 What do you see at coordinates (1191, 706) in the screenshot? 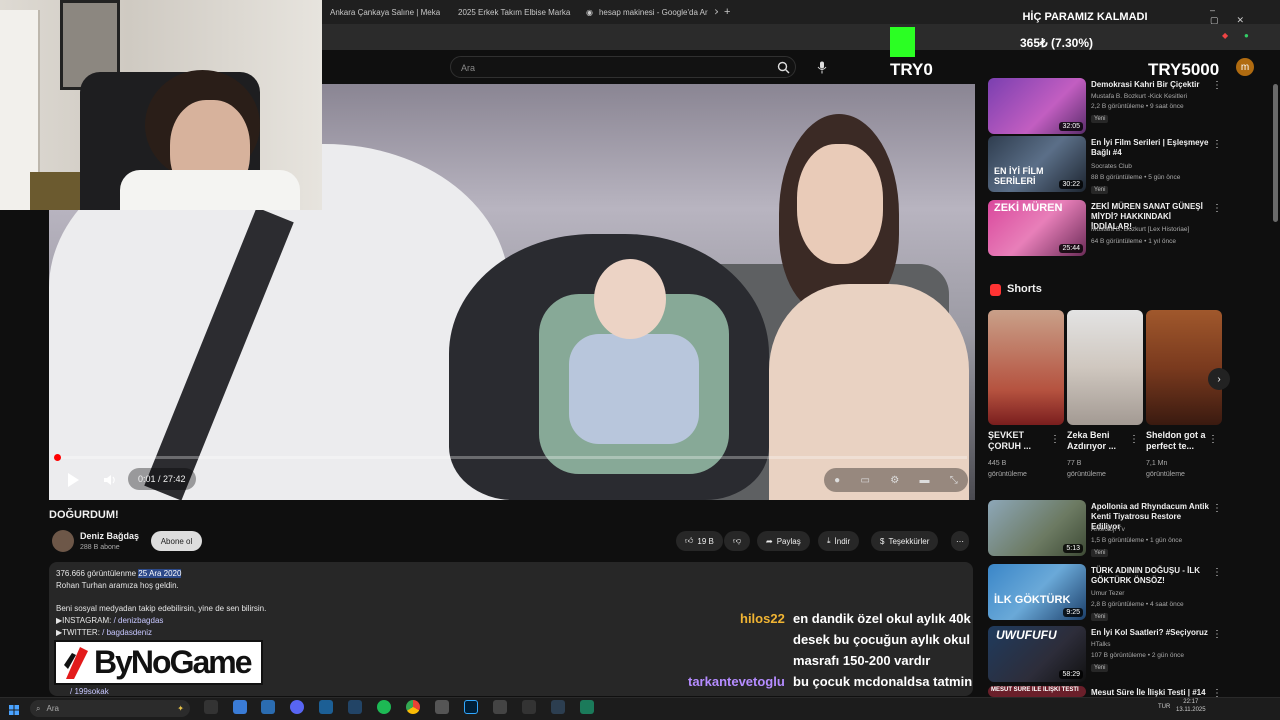
I see `taskbar-clock: 22:17 13.11.2025` at bounding box center [1191, 706].